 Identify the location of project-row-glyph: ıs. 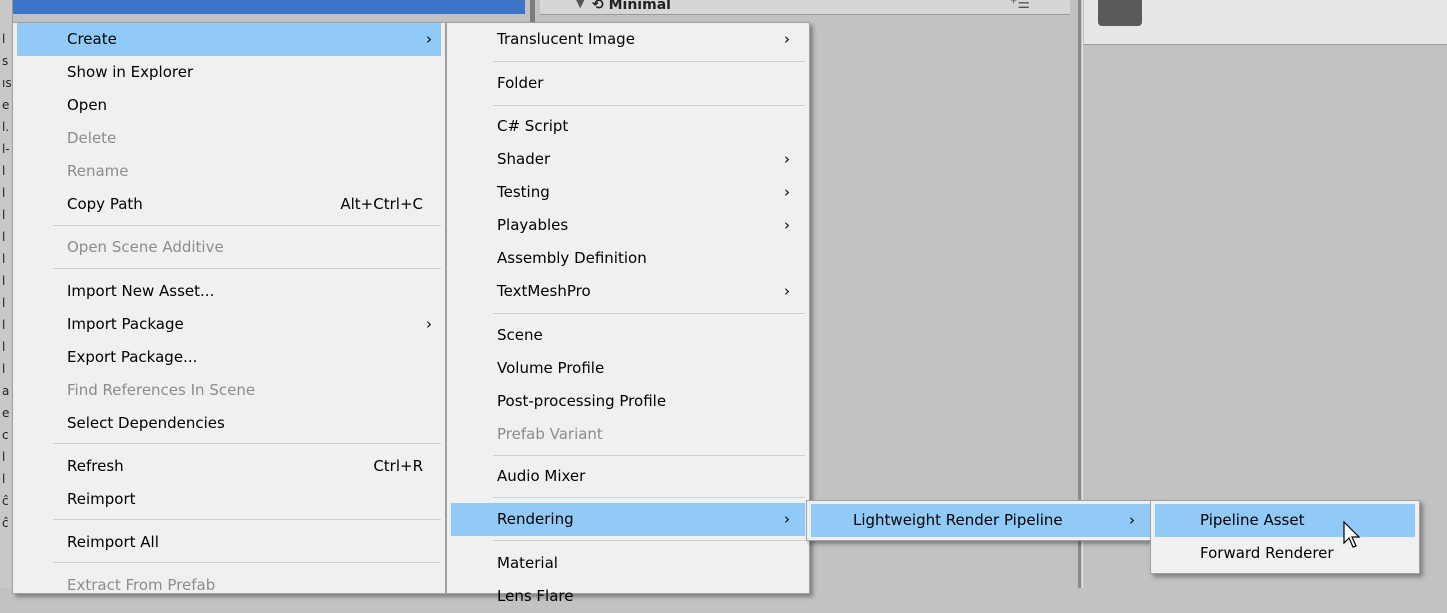
(7, 83).